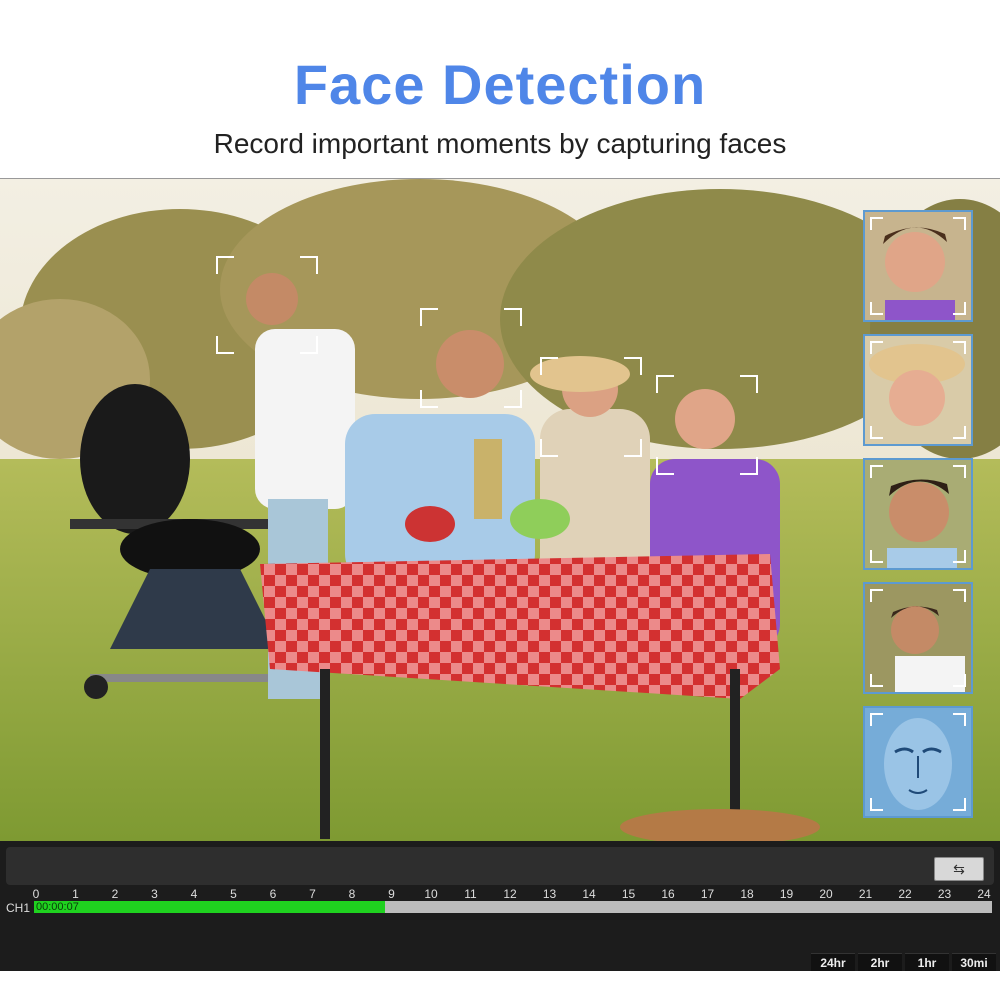 The height and width of the screenshot is (1000, 1000). What do you see at coordinates (668, 894) in the screenshot?
I see `hour-tick-label: 16` at bounding box center [668, 894].